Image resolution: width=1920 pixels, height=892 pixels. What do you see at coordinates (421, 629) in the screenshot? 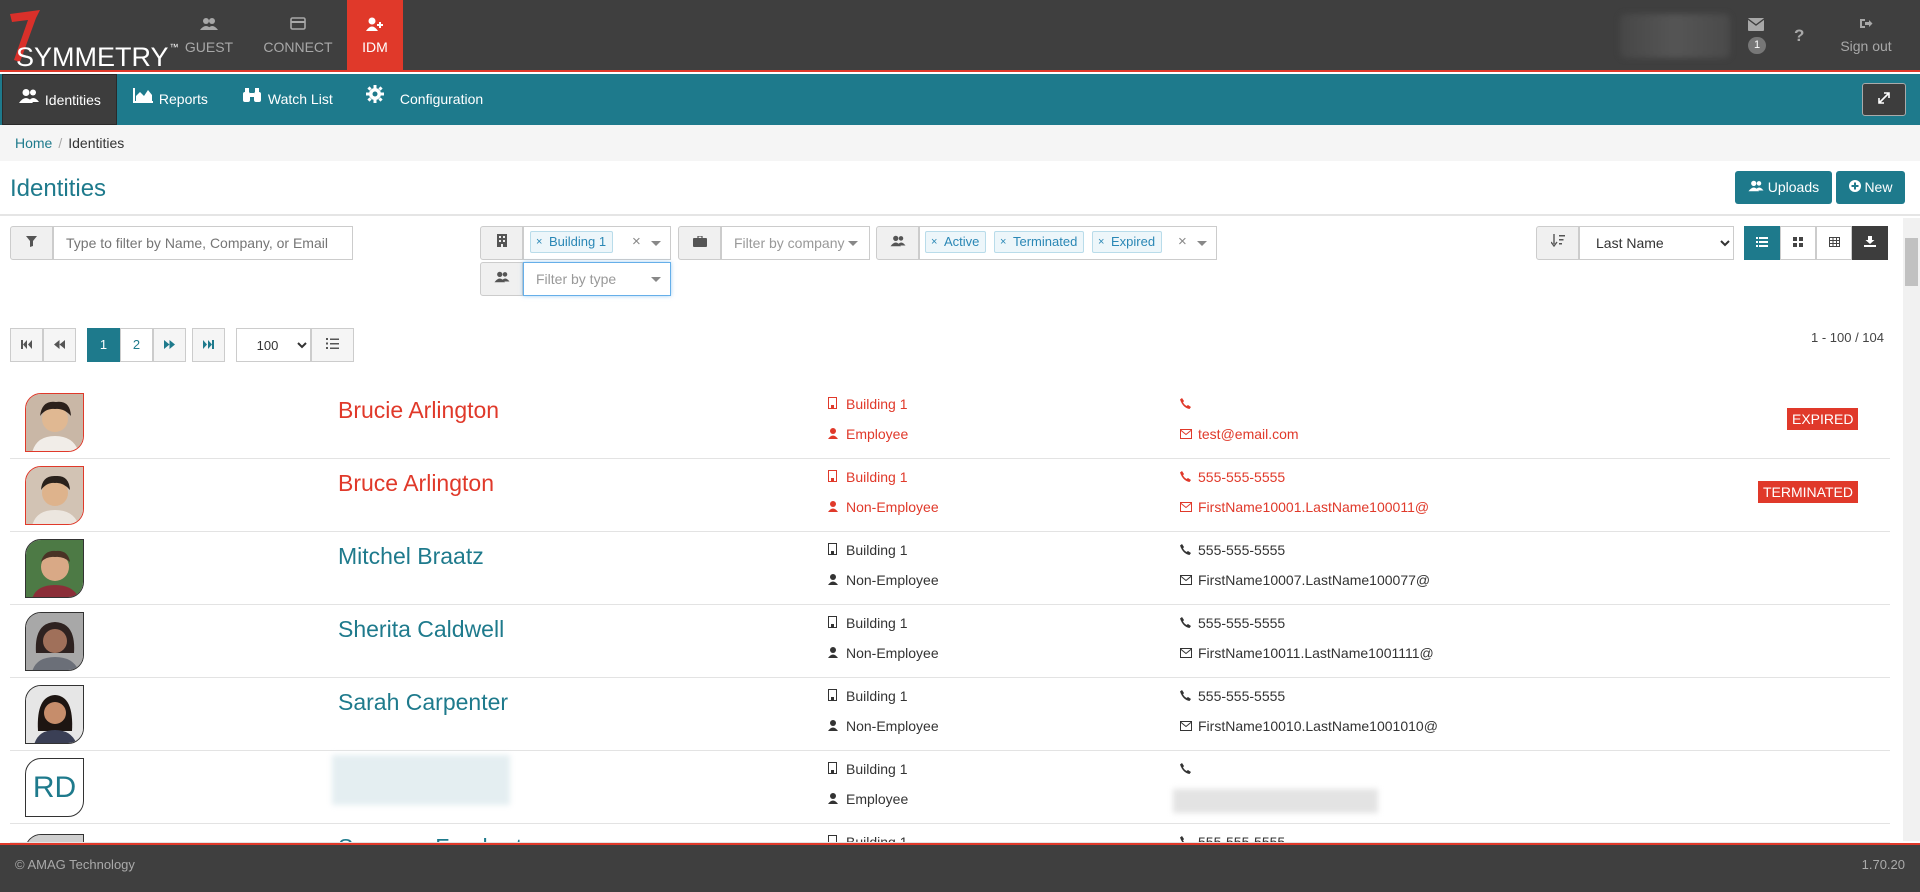
I see `identity-name: Sherita Caldwell` at bounding box center [421, 629].